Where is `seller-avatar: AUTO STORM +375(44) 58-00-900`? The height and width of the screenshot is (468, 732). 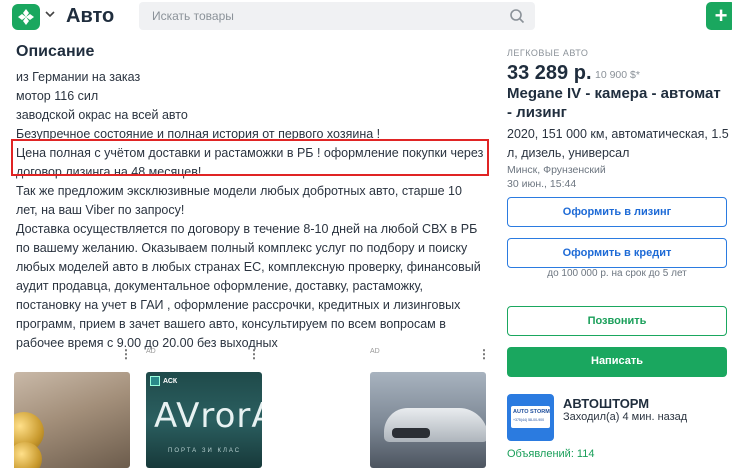
seller-avatar: AUTO STORM +375(44) 58-00-900 is located at coordinates (530, 417).